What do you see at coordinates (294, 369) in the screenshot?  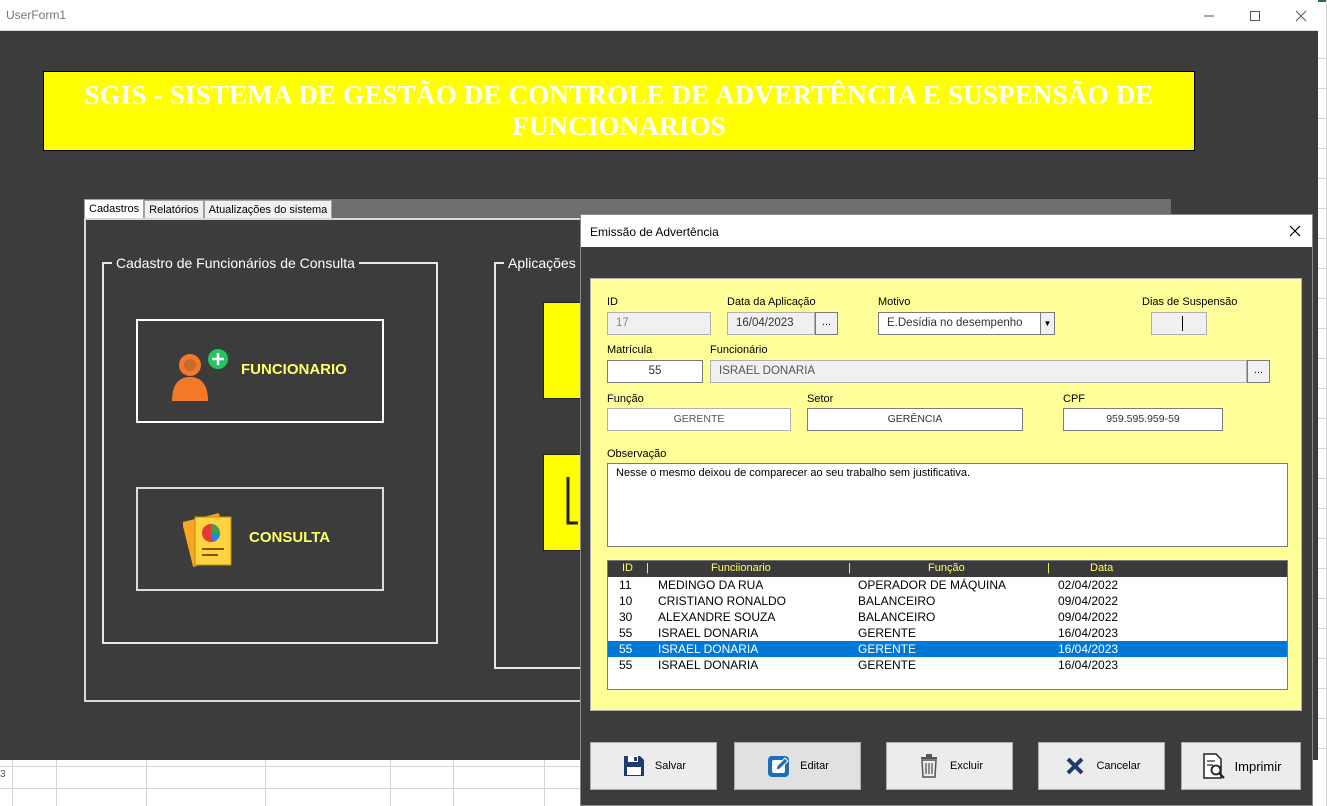 I see `funcionario-label: FUNCIONARIO` at bounding box center [294, 369].